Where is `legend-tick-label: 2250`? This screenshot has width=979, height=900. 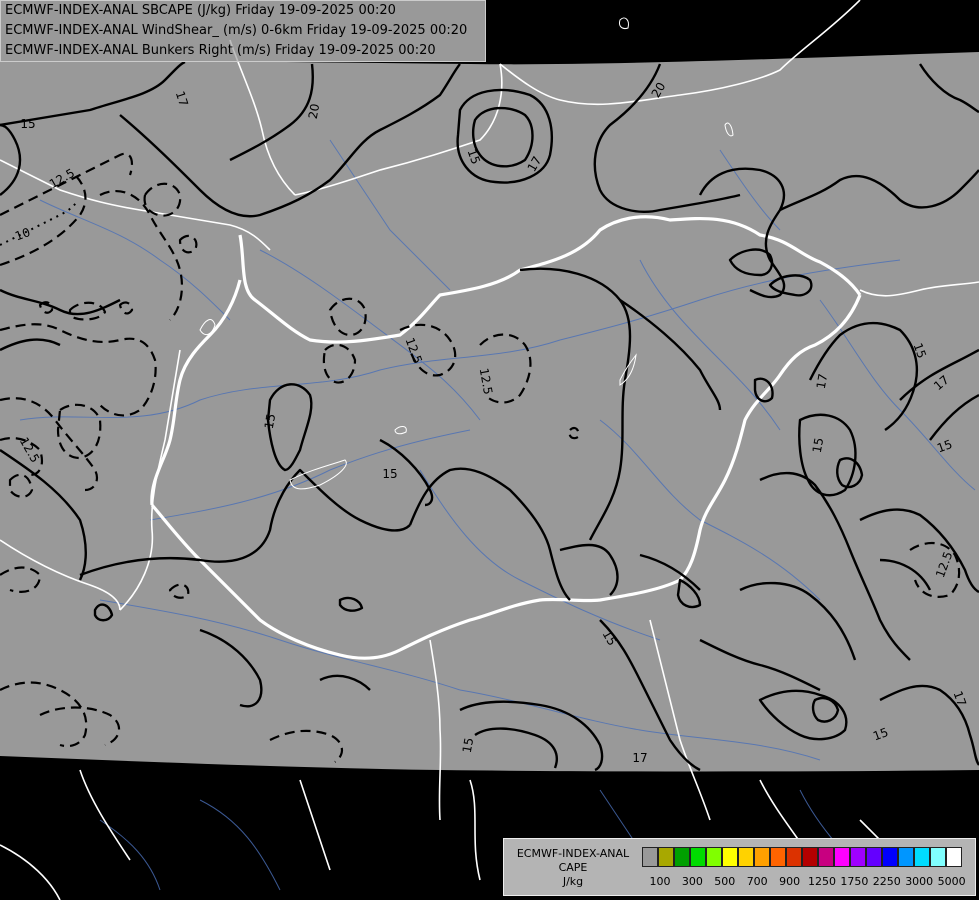 legend-tick-label: 2250 is located at coordinates (886, 881).